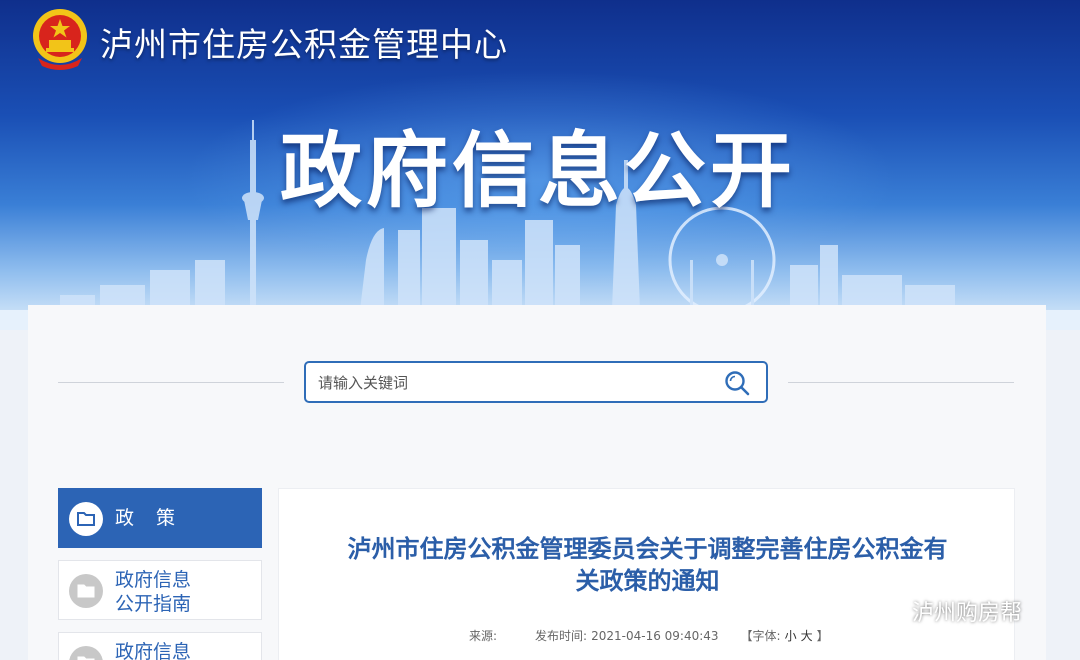  I want to click on date-label: 发布时间:, so click(561, 636).